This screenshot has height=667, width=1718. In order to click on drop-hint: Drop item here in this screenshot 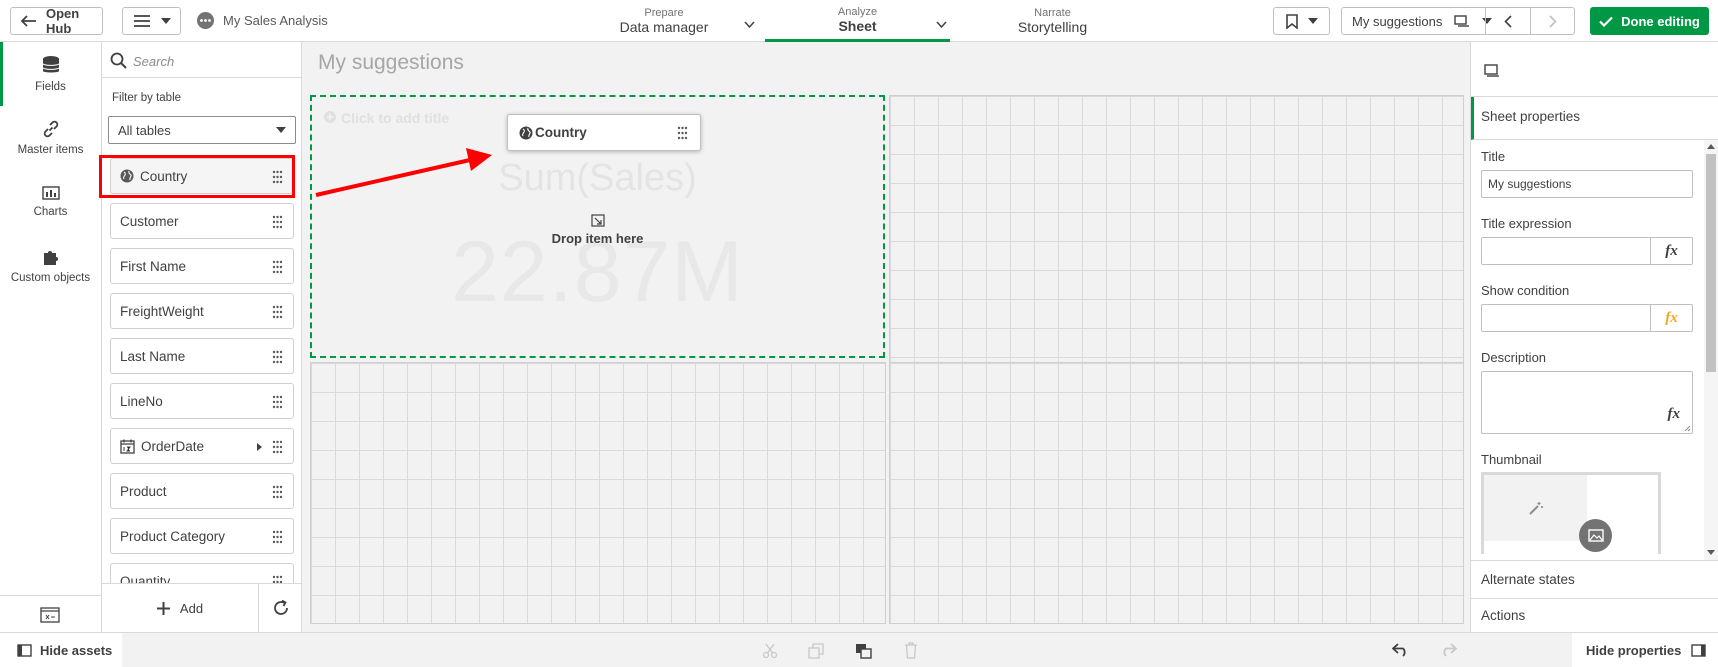, I will do `click(597, 238)`.